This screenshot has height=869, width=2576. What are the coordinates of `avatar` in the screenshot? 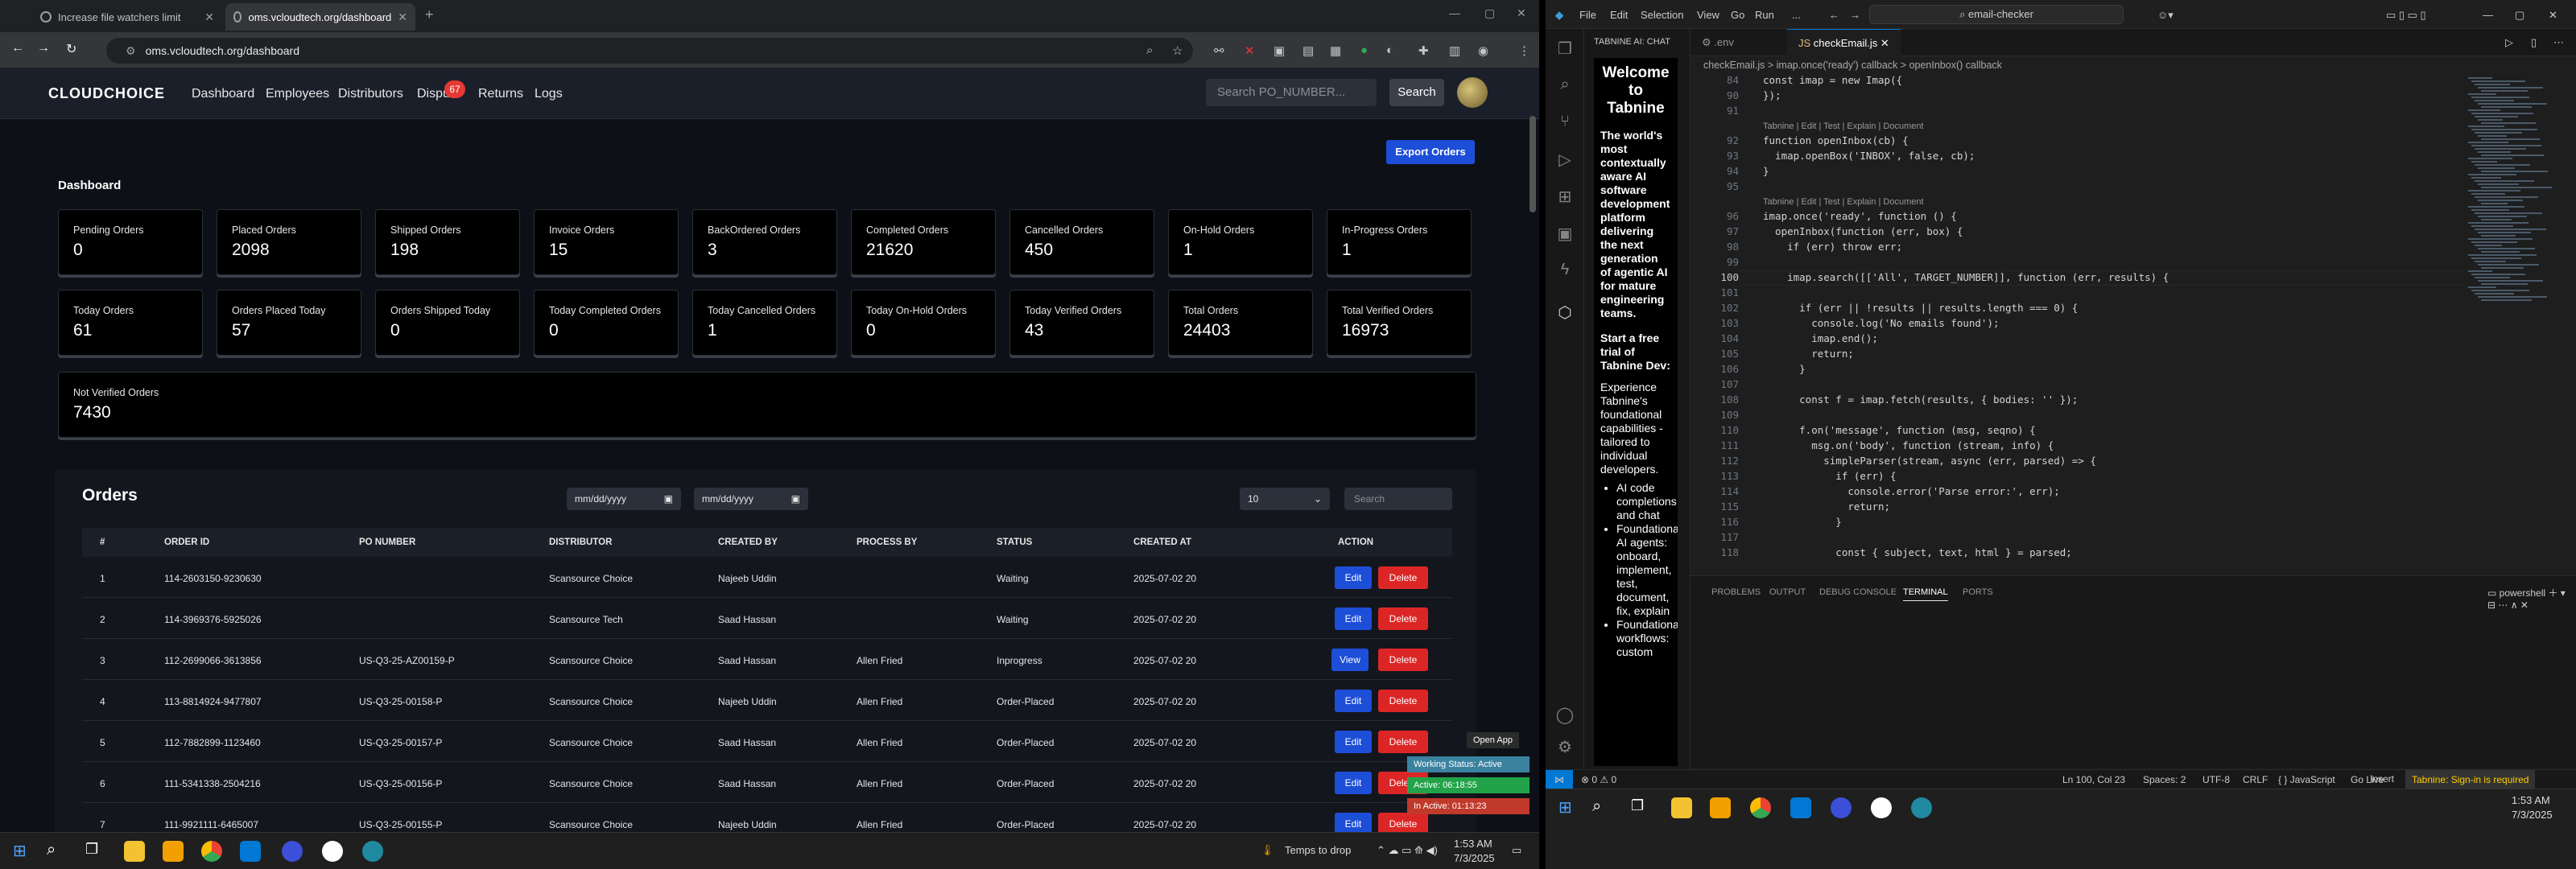 It's located at (1472, 92).